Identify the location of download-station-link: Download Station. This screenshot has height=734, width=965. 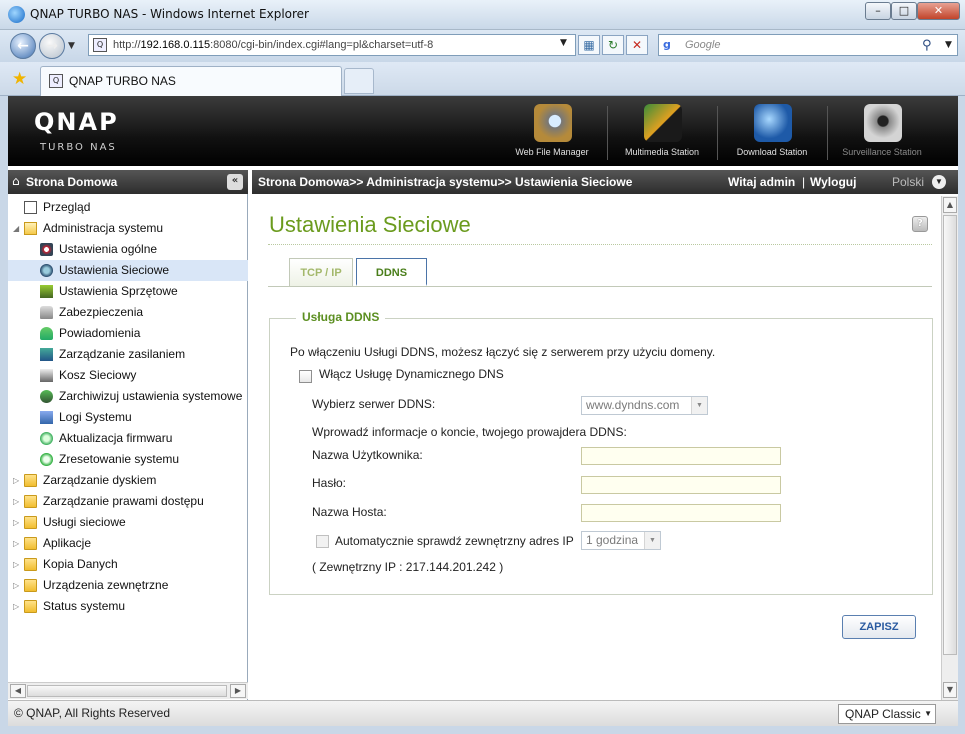
(772, 132).